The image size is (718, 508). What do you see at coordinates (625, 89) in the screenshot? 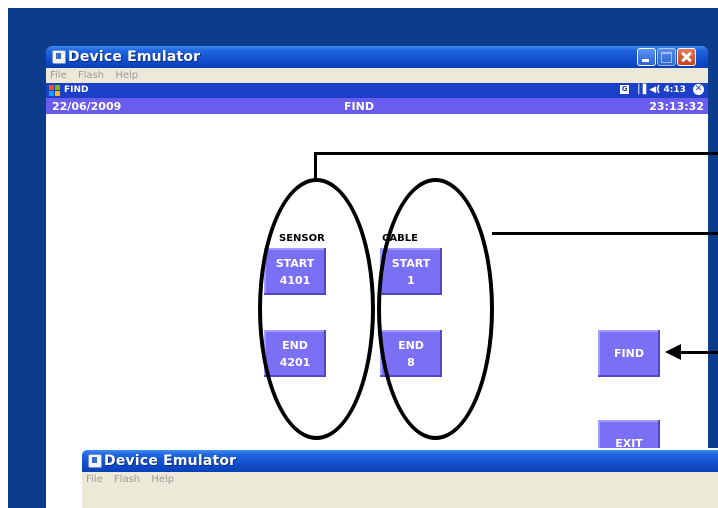
I see `notification-icon: G` at bounding box center [625, 89].